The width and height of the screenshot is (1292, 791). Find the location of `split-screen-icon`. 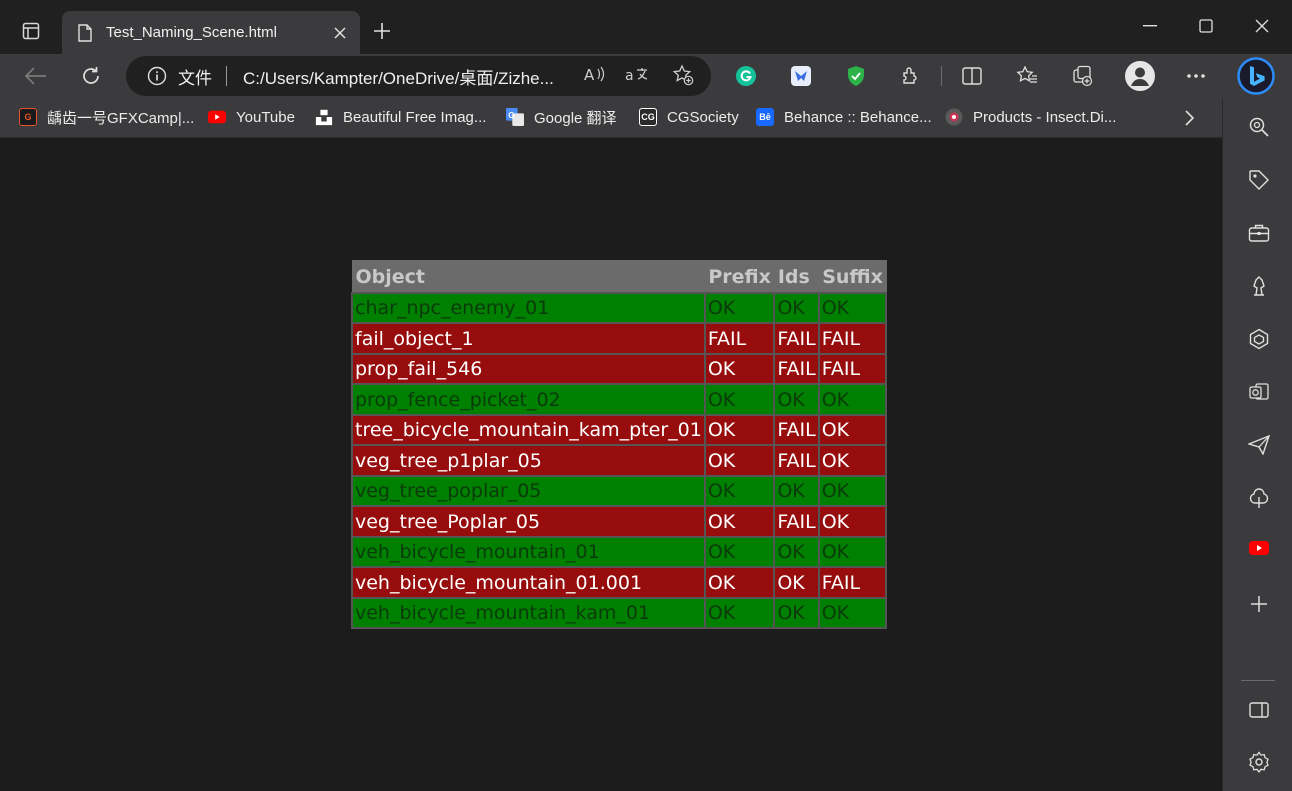

split-screen-icon is located at coordinates (972, 76).